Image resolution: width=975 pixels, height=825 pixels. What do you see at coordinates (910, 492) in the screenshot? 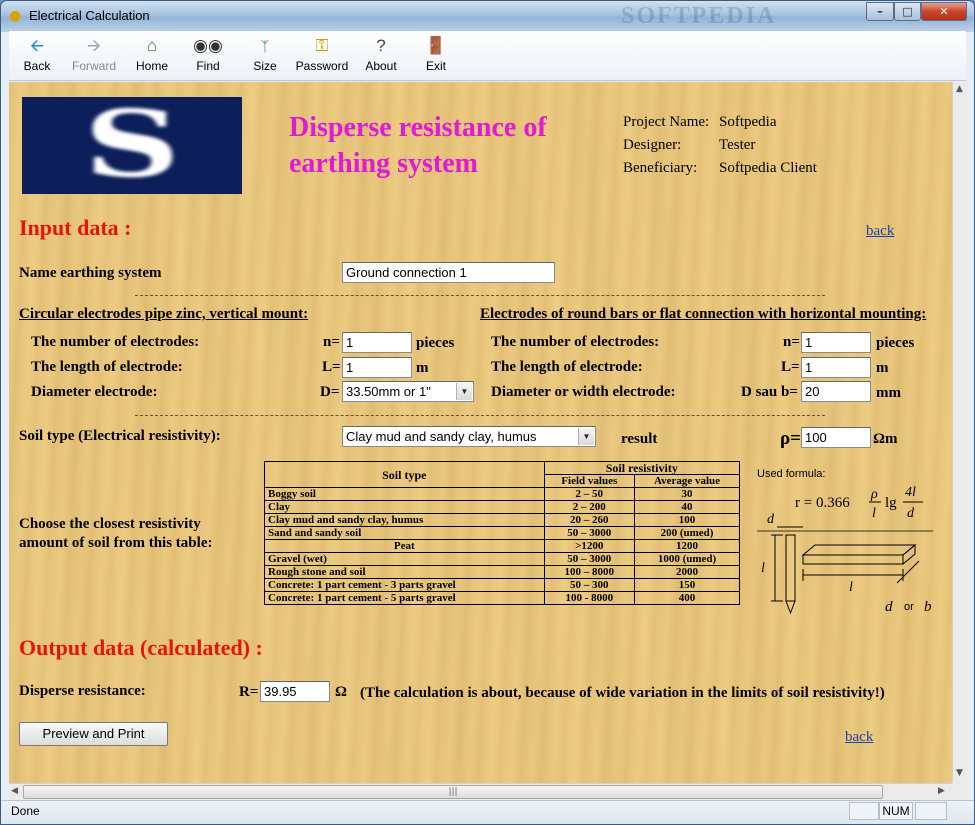
I see `formula-4l: 4l` at bounding box center [910, 492].